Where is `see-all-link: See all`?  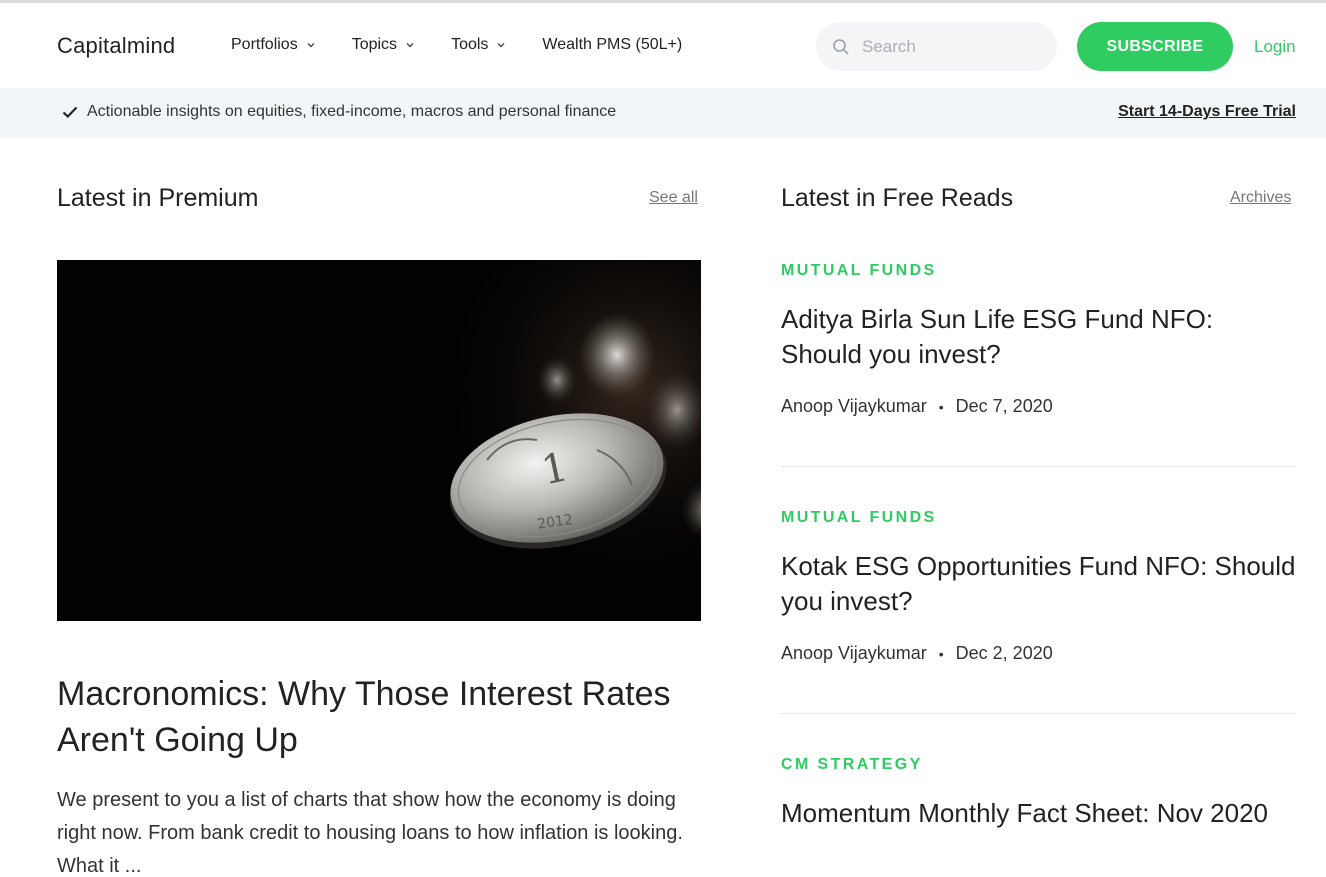
see-all-link: See all is located at coordinates (673, 198).